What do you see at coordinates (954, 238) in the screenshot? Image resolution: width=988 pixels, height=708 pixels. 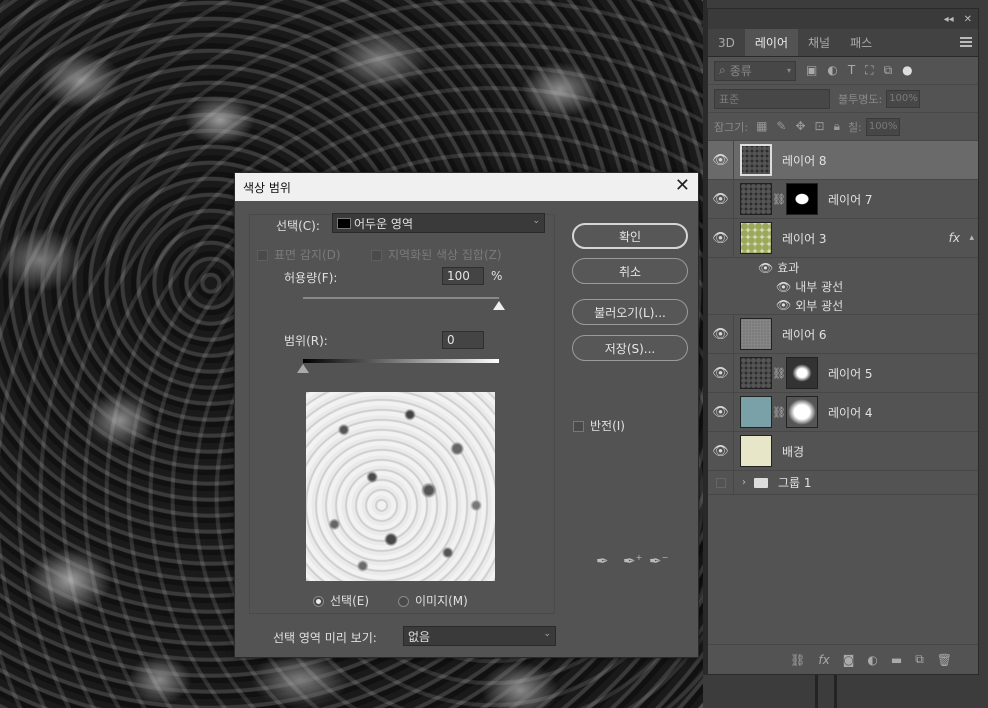 I see `fx-icon: fx` at bounding box center [954, 238].